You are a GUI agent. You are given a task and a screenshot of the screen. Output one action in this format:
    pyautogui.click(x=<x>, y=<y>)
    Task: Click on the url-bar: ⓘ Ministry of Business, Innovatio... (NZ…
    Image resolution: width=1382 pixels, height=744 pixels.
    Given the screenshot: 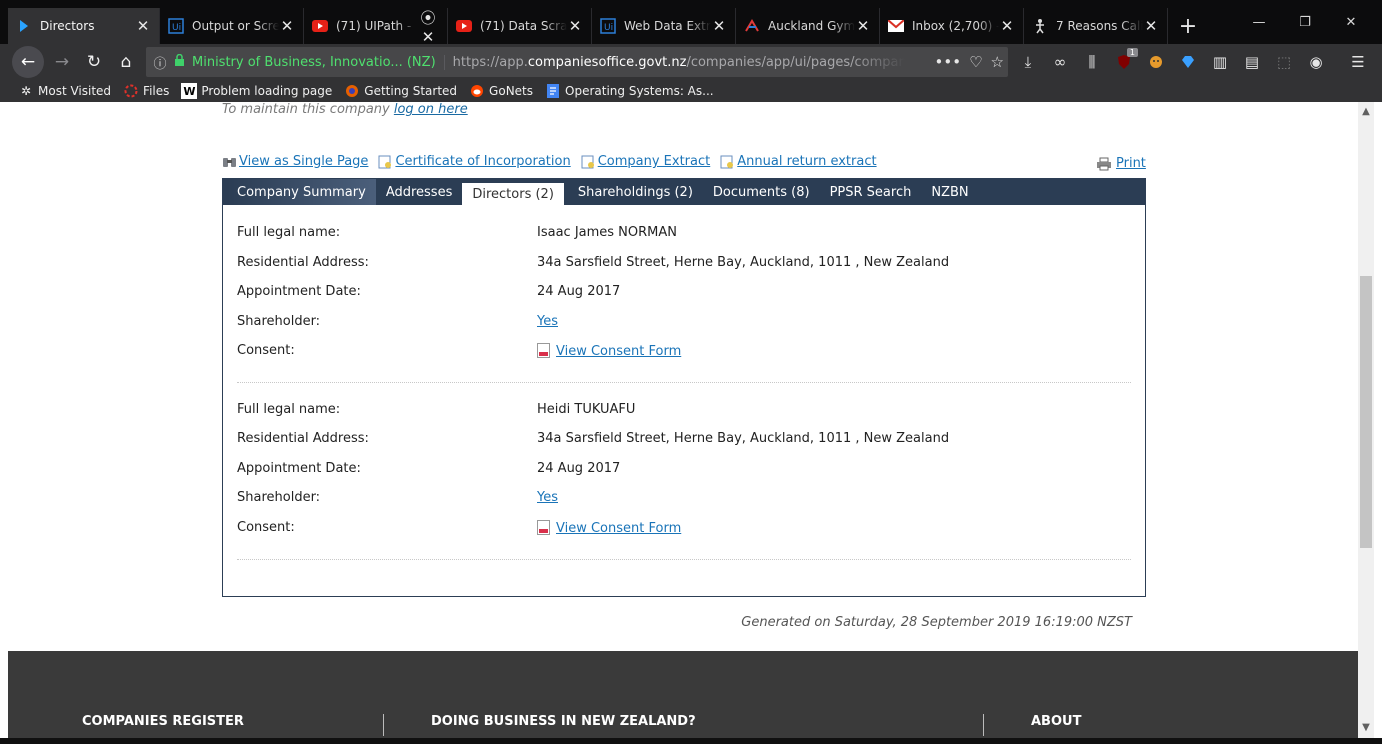 What is the action you would take?
    pyautogui.click(x=577, y=62)
    